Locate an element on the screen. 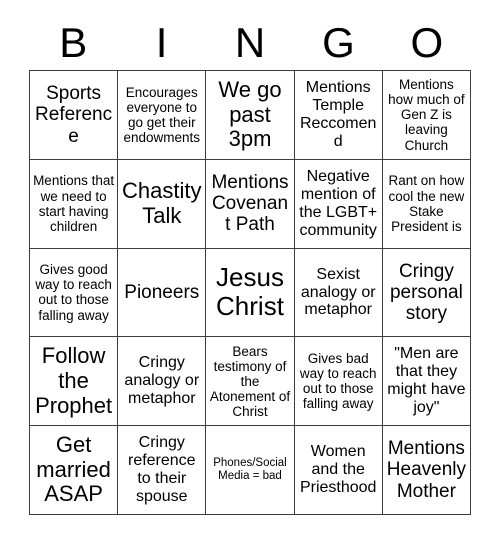 The width and height of the screenshot is (500, 544). header-letter-b: B is located at coordinates (73, 42).